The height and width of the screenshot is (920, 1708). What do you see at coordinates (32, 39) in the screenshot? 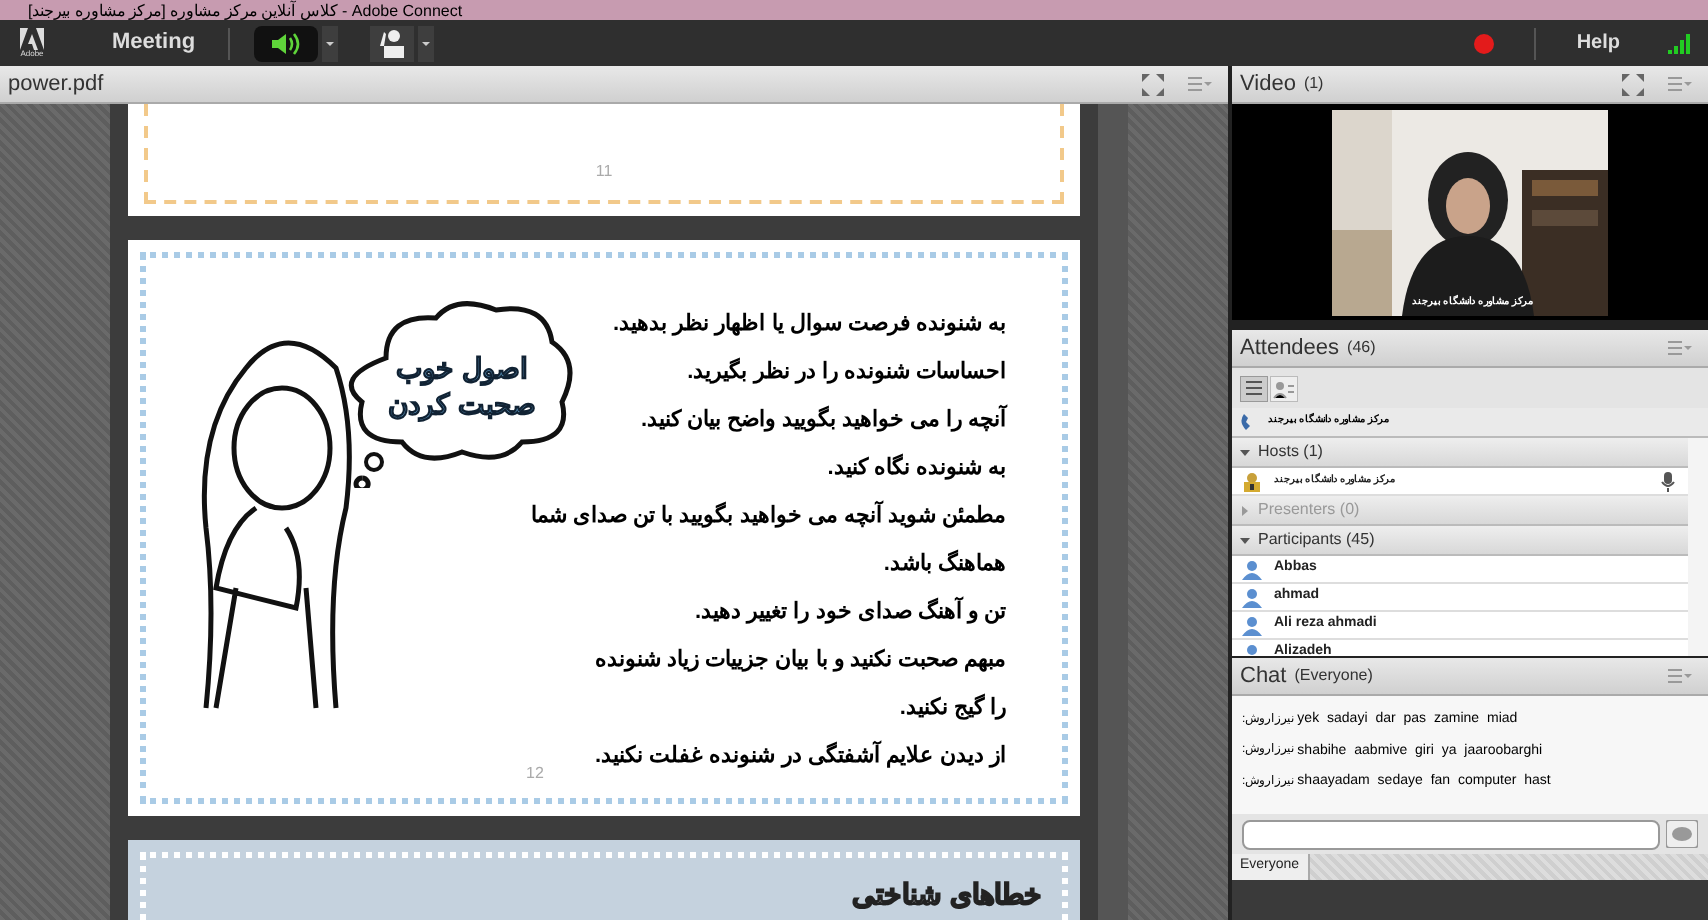
I see `logo-icon` at bounding box center [32, 39].